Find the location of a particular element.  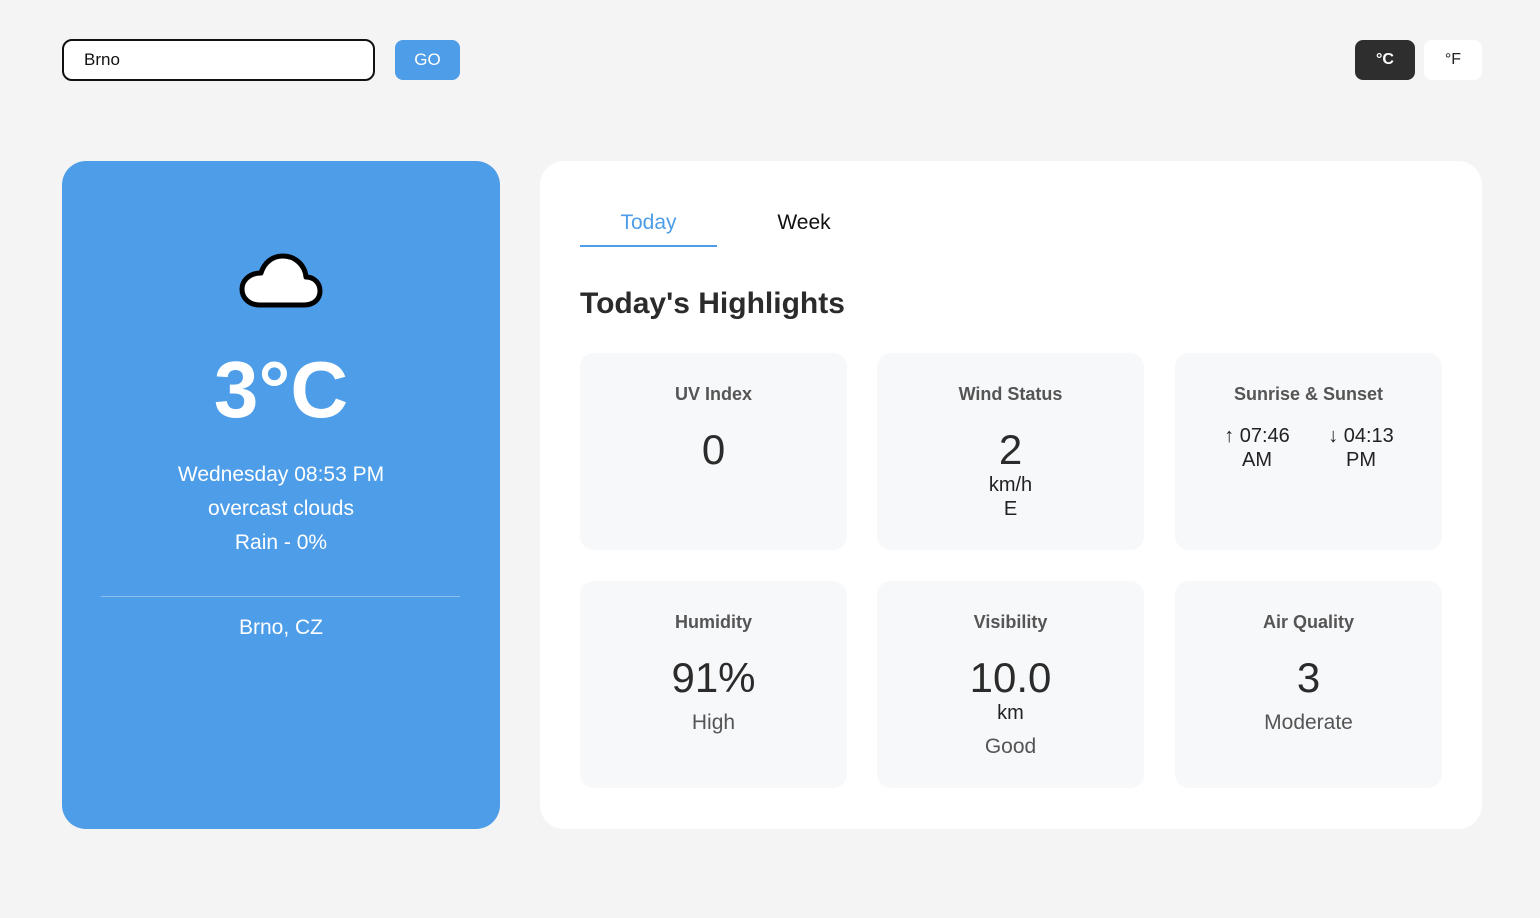

wind-status-card: Wind Status 2 km/h E is located at coordinates (1010, 451).